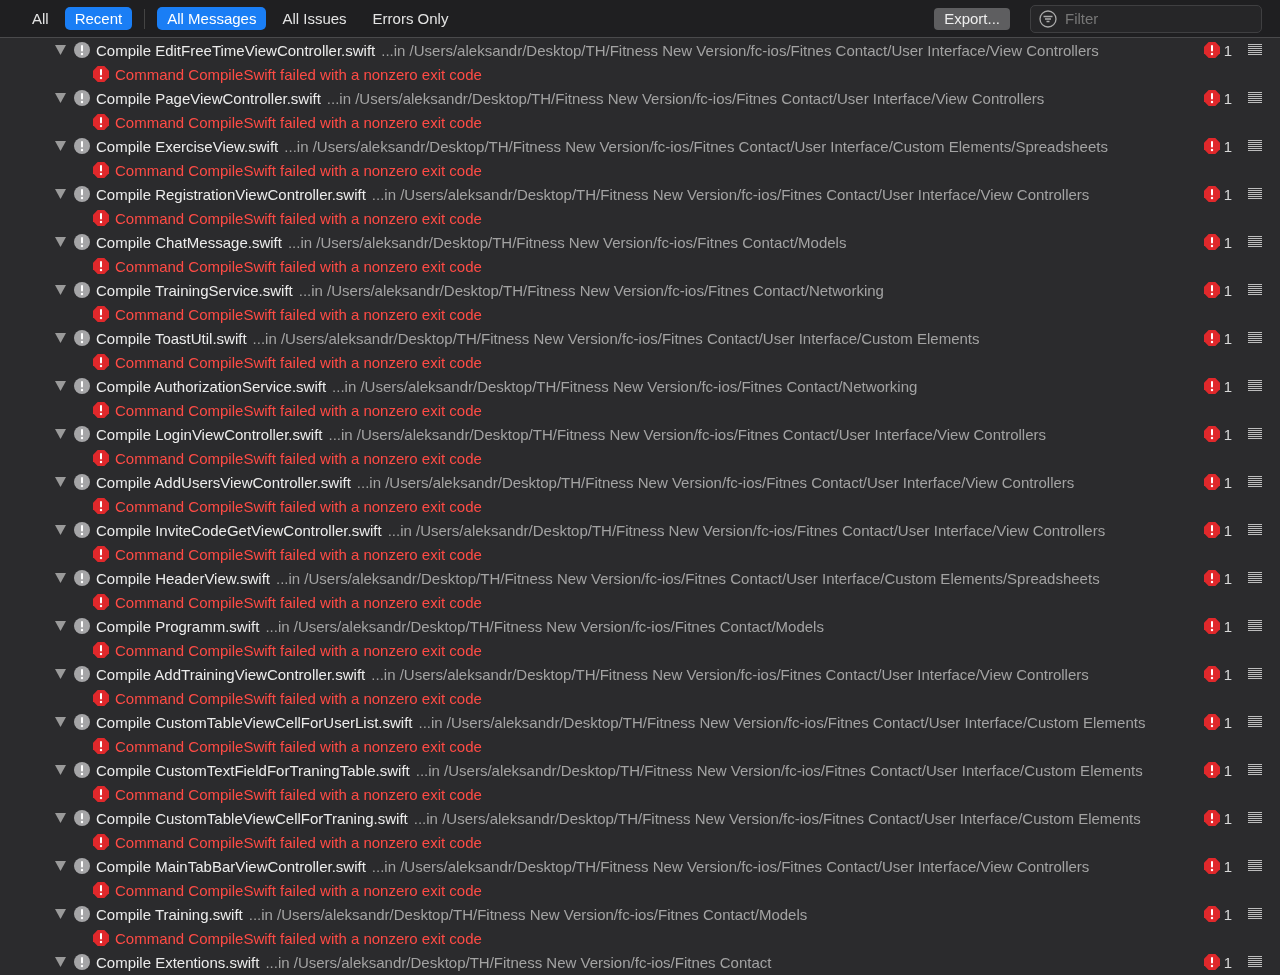 The height and width of the screenshot is (975, 1280). Describe the element at coordinates (223, 482) in the screenshot. I see `issue-title: Compile AddUsersViewController.swift` at that location.